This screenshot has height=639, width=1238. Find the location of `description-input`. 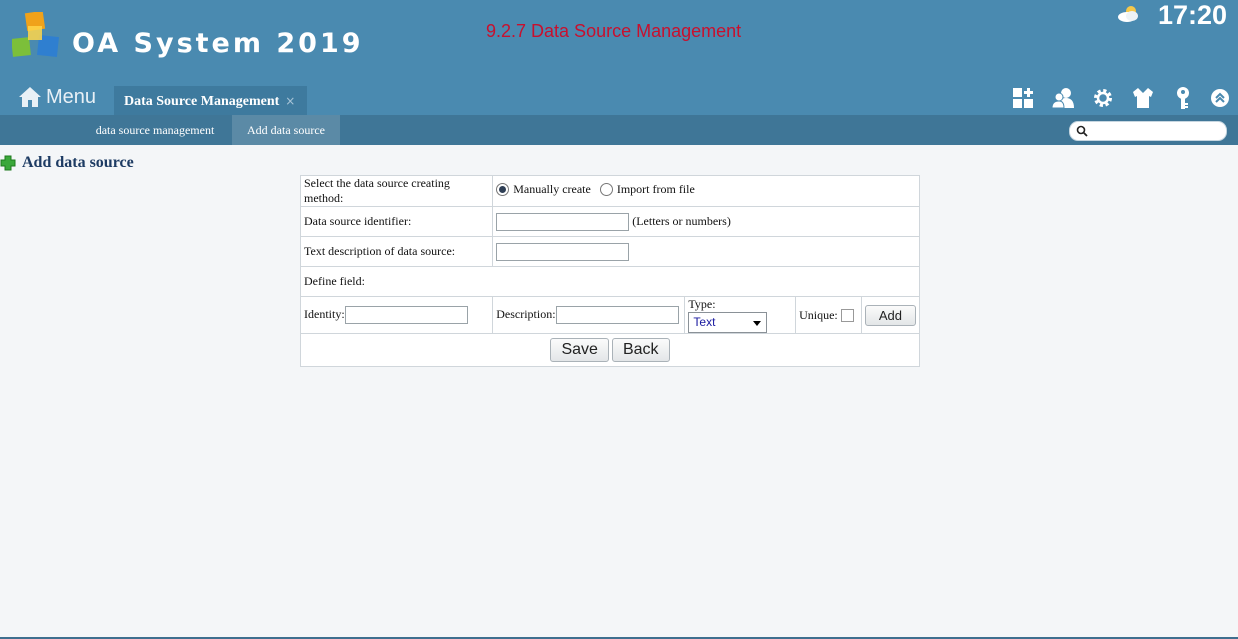

description-input is located at coordinates (563, 251).